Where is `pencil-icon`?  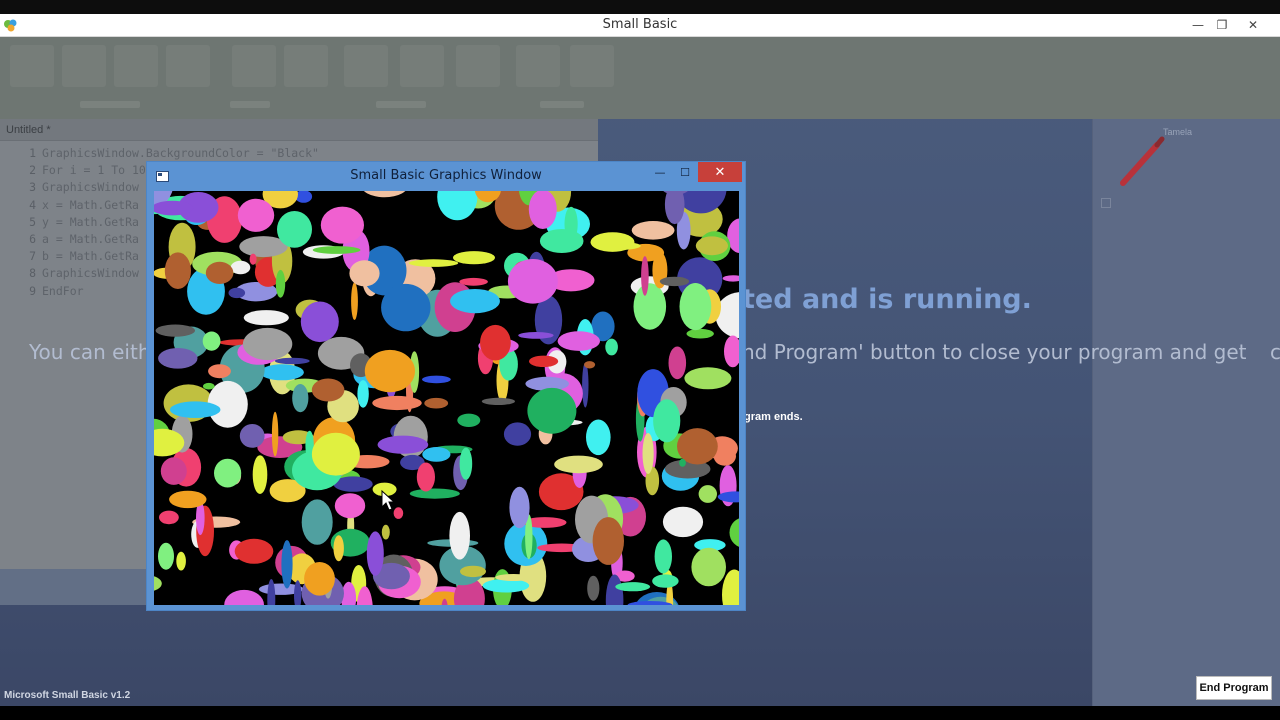
pencil-icon is located at coordinates (1142, 161).